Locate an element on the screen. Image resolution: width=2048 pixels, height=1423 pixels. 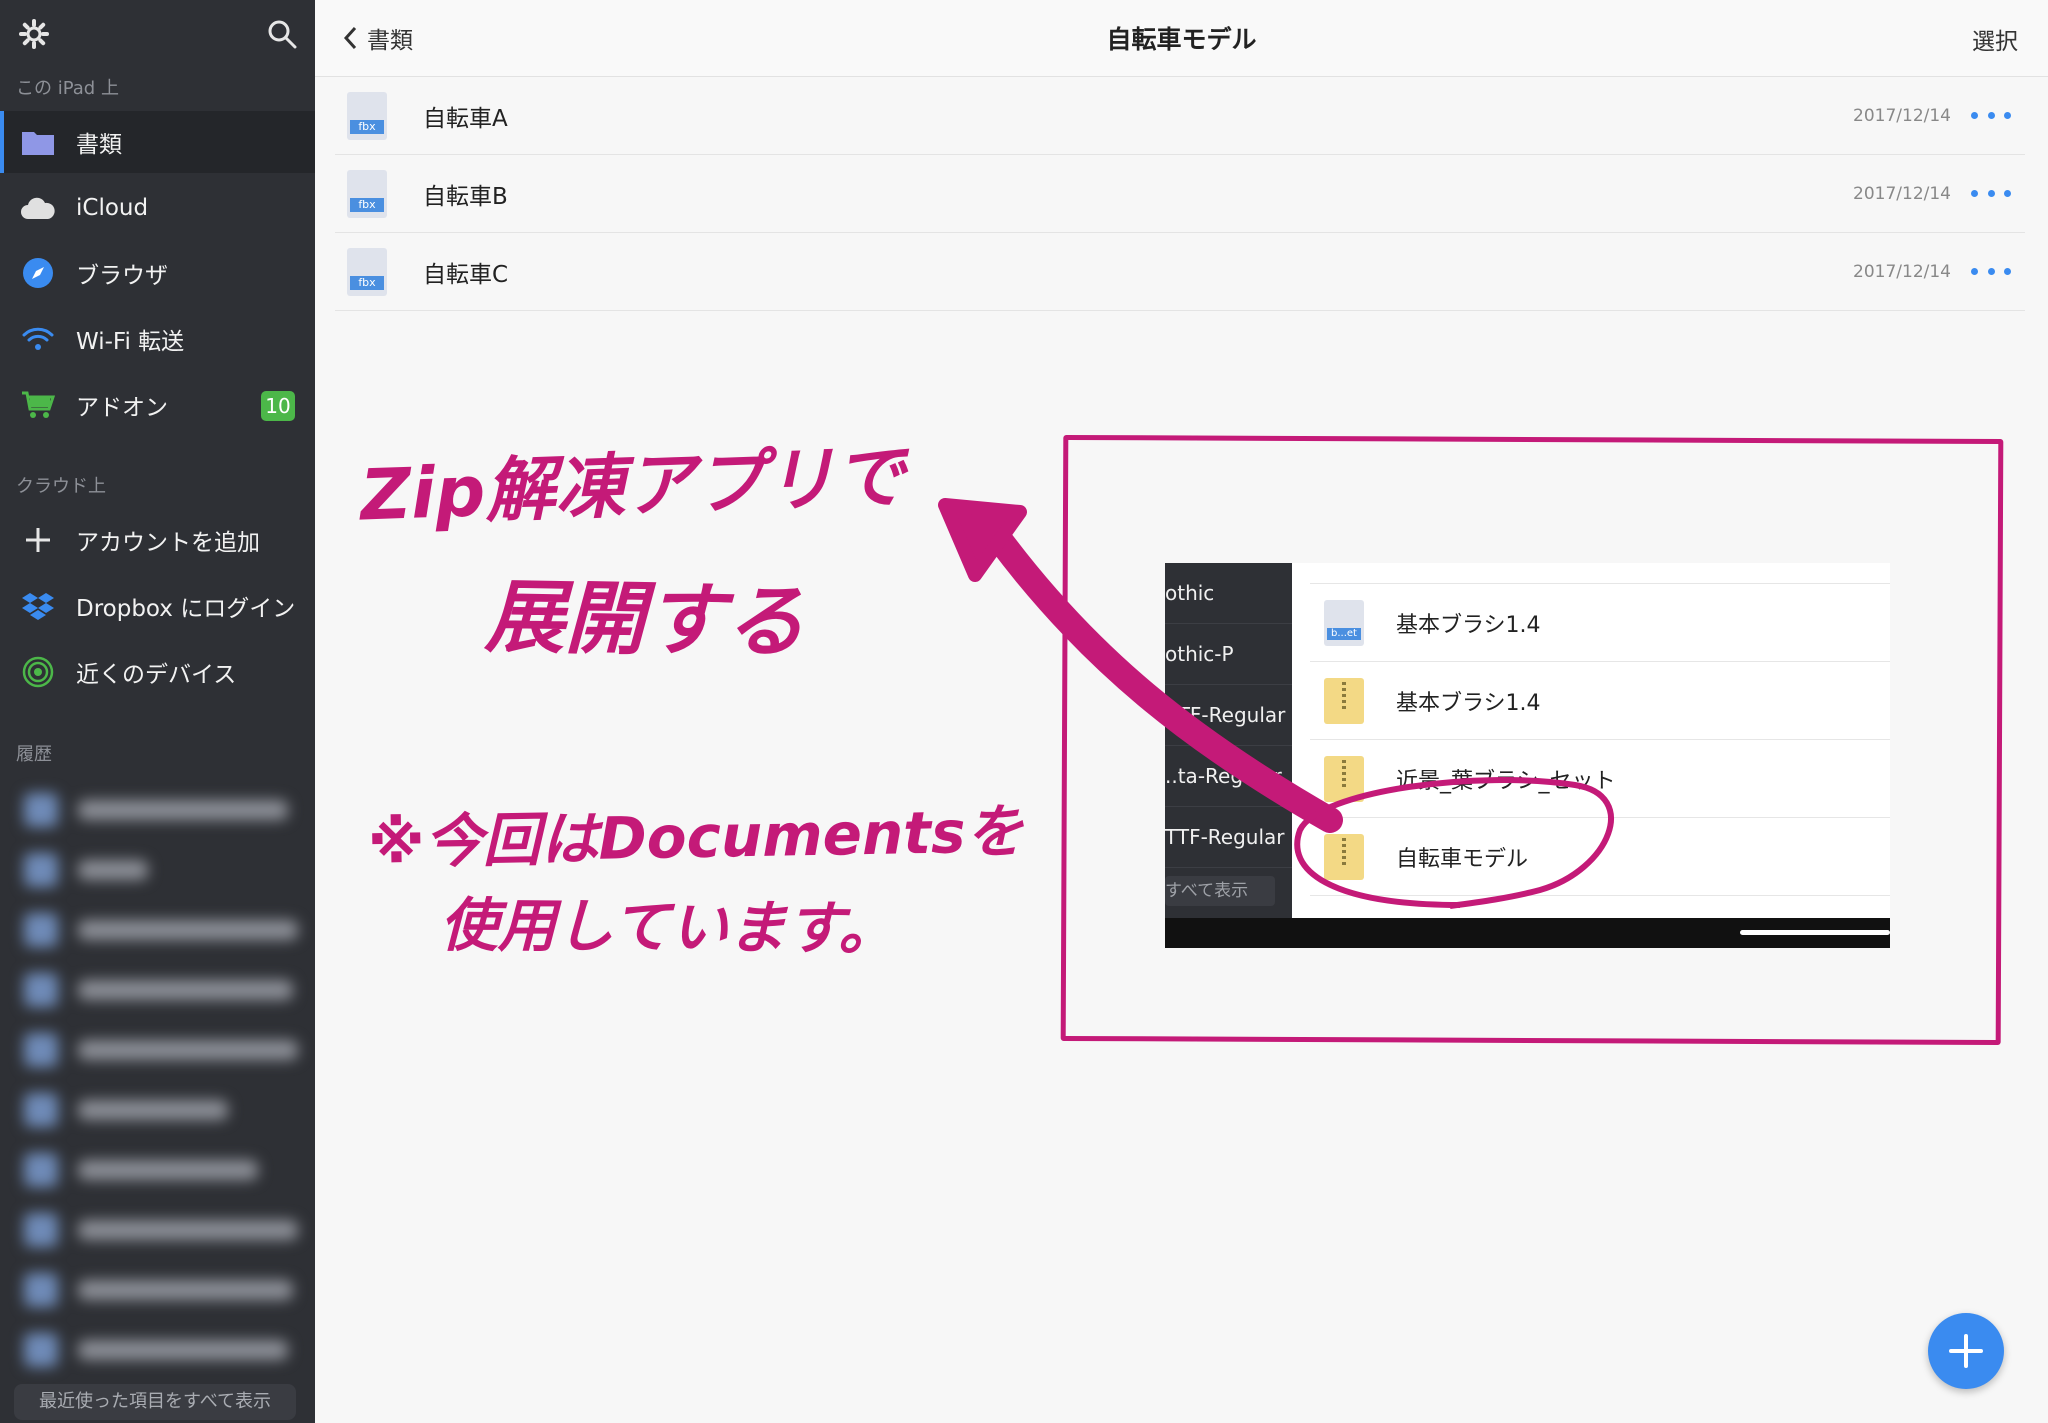
plus-icon is located at coordinates (1966, 1351).